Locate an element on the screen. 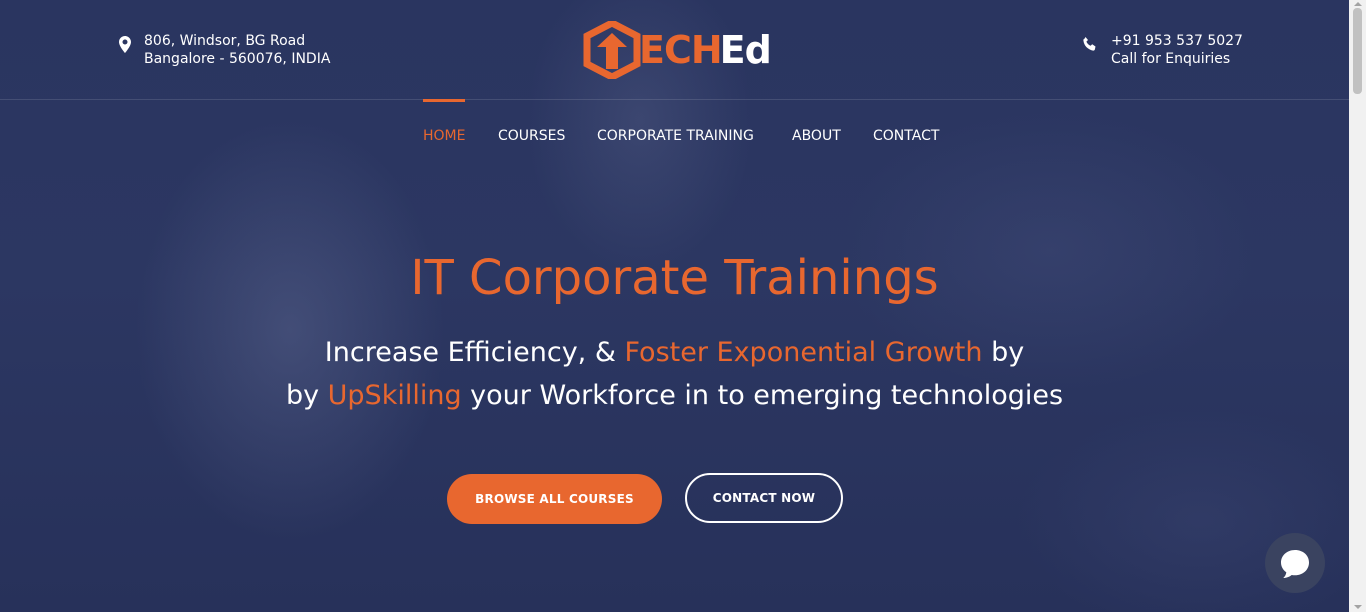  nav-item-contact: CONTACT is located at coordinates (906, 136).